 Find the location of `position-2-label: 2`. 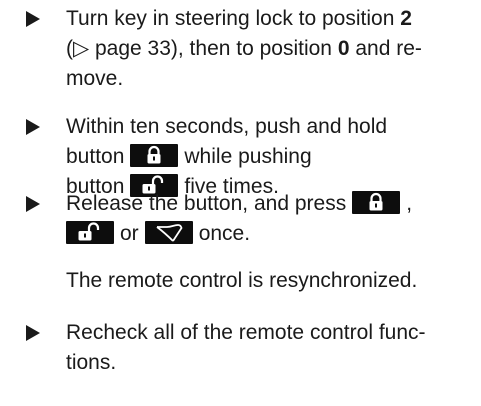

position-2-label: 2 is located at coordinates (406, 18).